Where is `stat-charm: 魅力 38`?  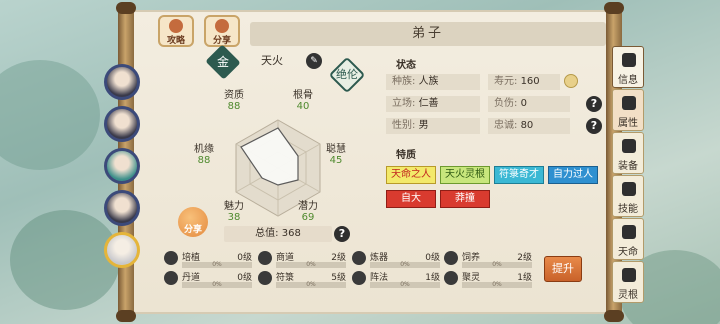 stat-charm: 魅力 38 is located at coordinates (234, 210).